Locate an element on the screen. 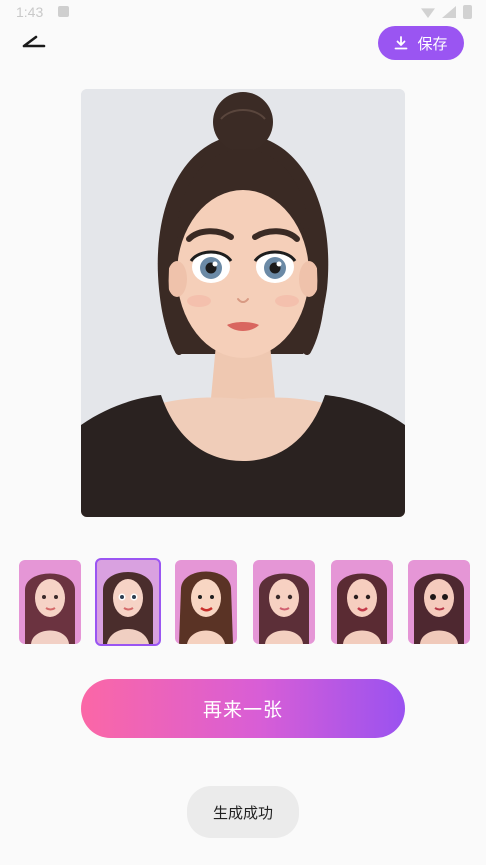 This screenshot has width=486, height=865. back-button is located at coordinates (35, 43).